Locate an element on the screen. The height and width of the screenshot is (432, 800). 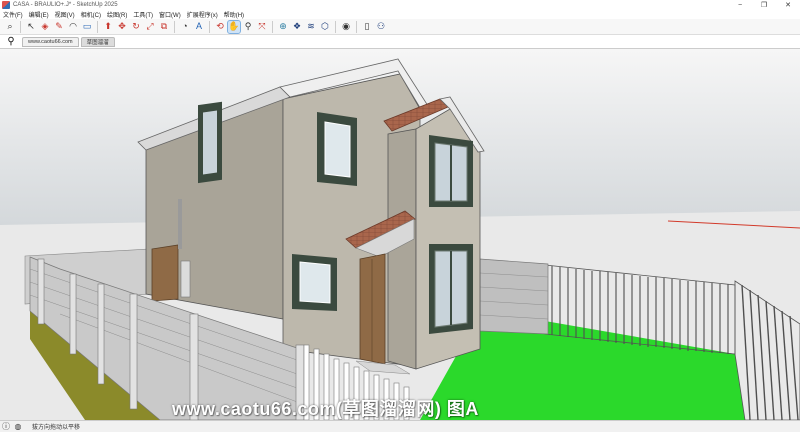
tape-measure-icon: ◔ is located at coordinates (185, 27).